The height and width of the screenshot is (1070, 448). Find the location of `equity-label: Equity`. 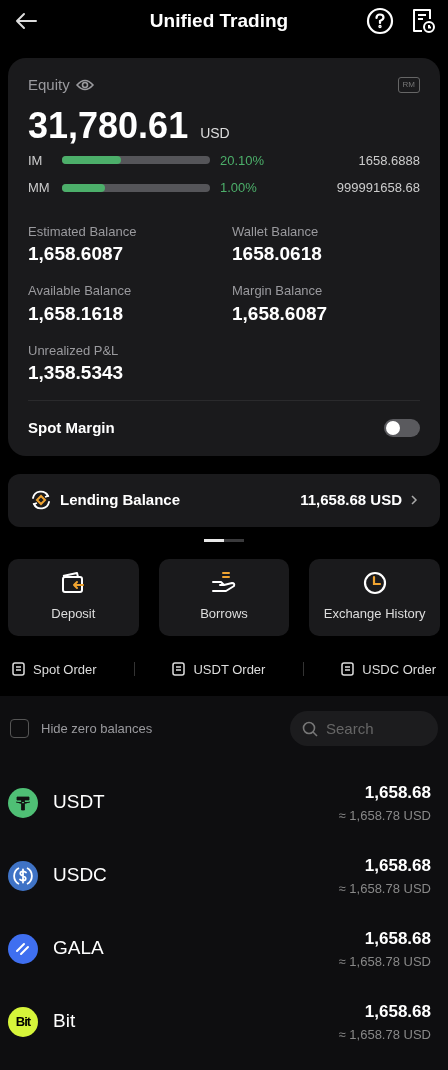

equity-label: Equity is located at coordinates (49, 85).